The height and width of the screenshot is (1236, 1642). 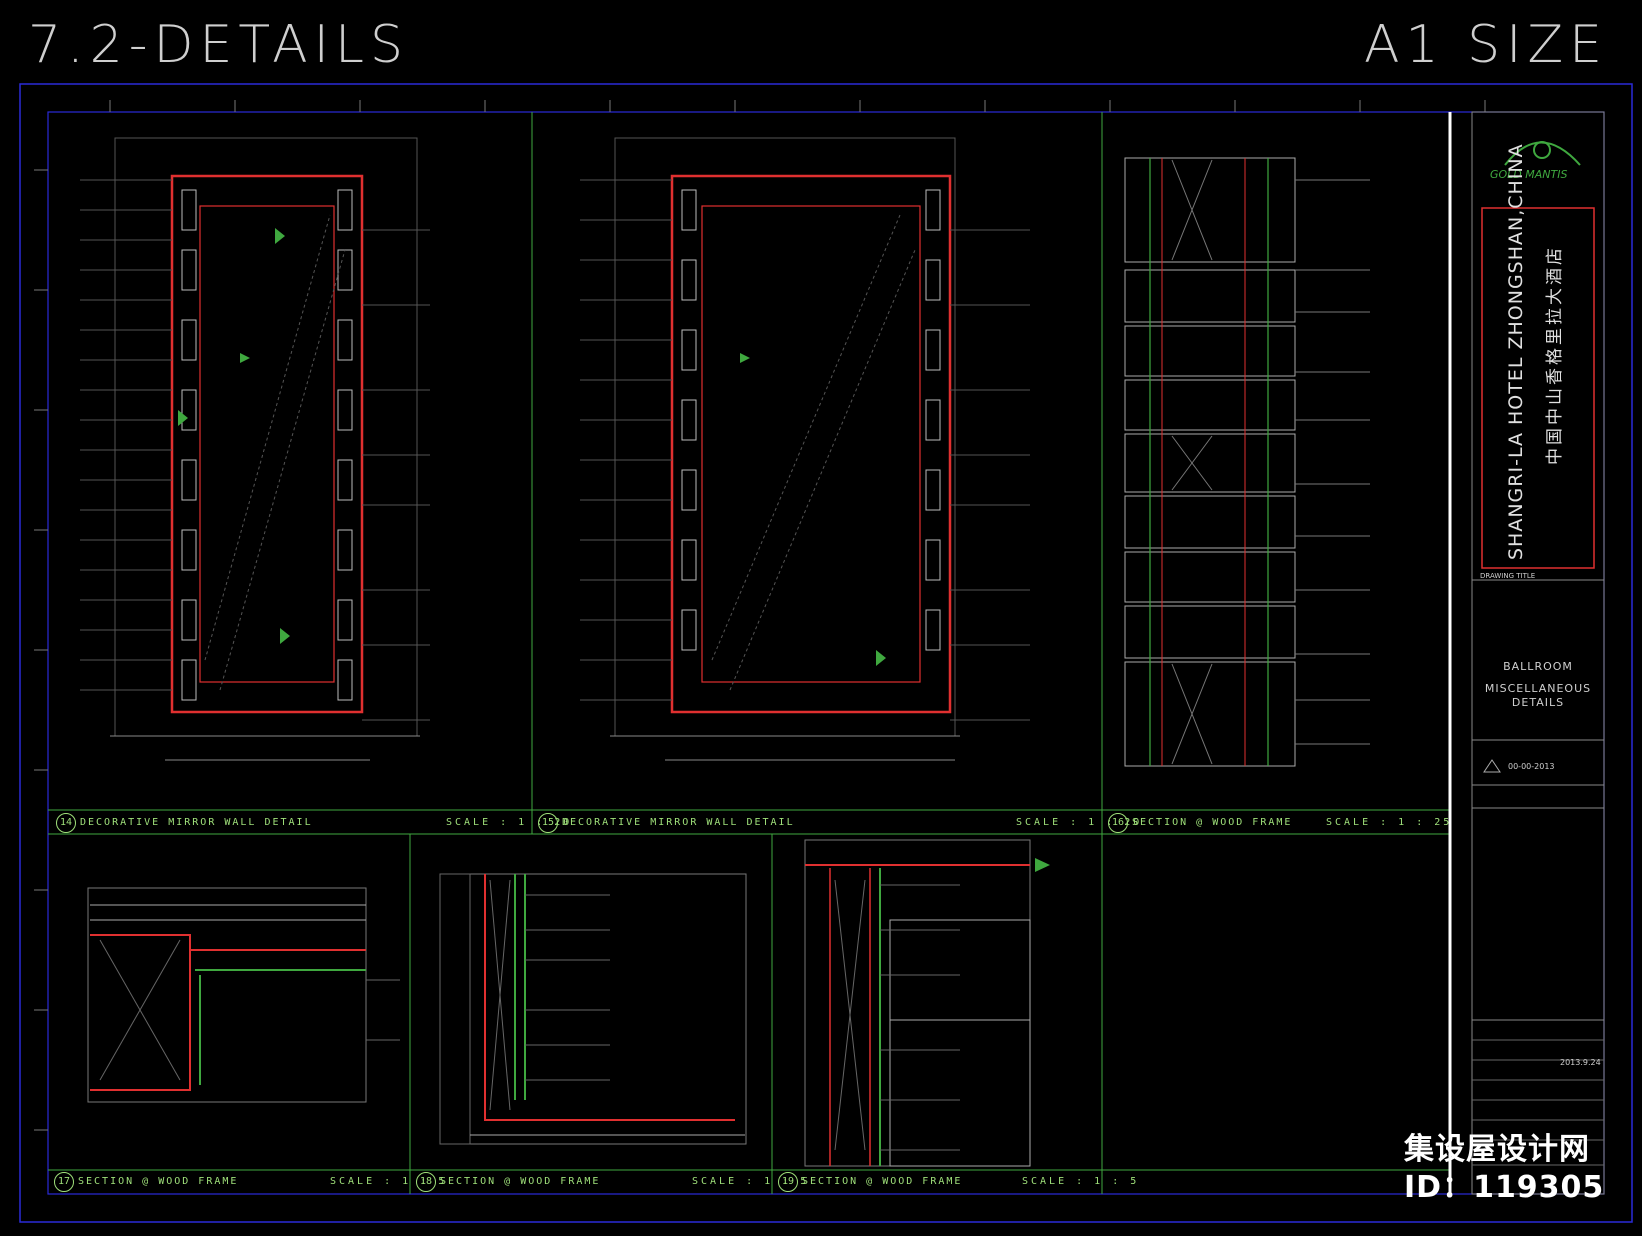 What do you see at coordinates (1529, 174) in the screenshot?
I see `logo-text: GOLD MANTIS` at bounding box center [1529, 174].